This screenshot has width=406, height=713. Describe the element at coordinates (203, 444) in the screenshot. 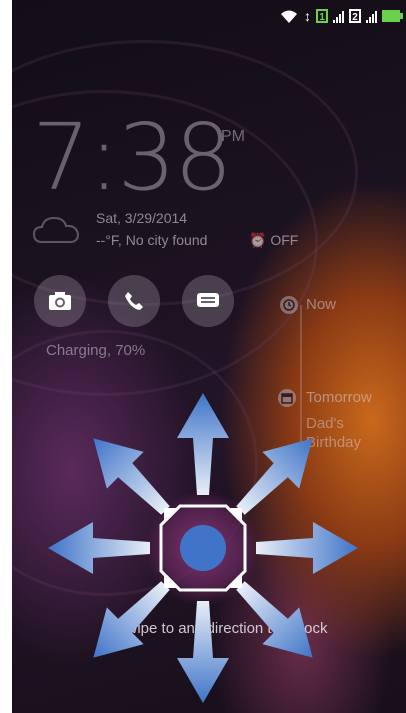

I see `arrow-up` at that location.